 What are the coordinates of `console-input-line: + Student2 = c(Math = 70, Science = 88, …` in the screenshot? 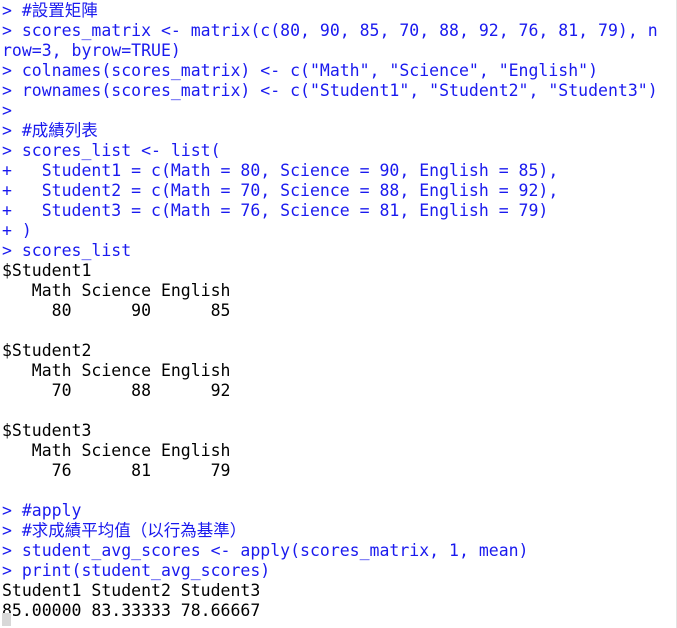 It's located at (280, 190).